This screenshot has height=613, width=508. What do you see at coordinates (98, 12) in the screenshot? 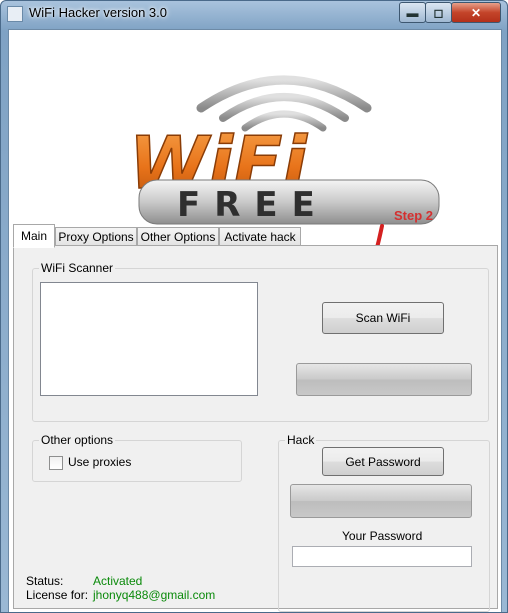
I see `window-title: WiFi Hacker version 3.0` at bounding box center [98, 12].